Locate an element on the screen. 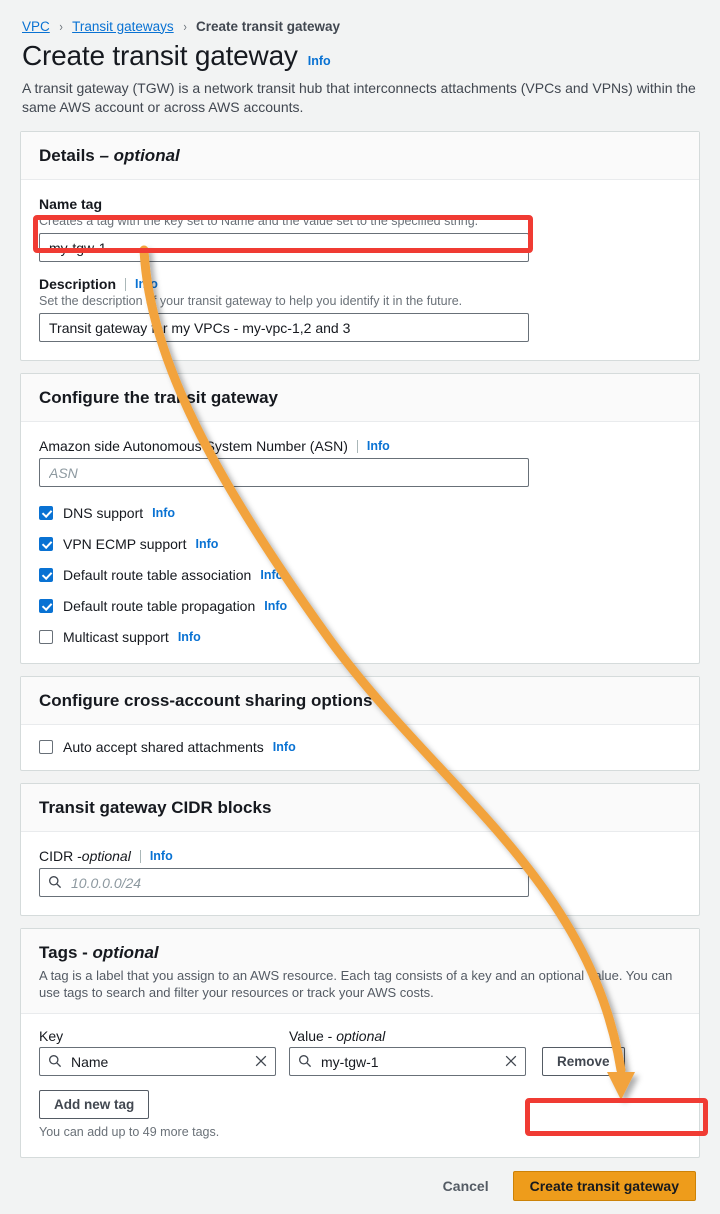 This screenshot has height=1214, width=720. tags-column-value-optional: optional is located at coordinates (361, 1036).